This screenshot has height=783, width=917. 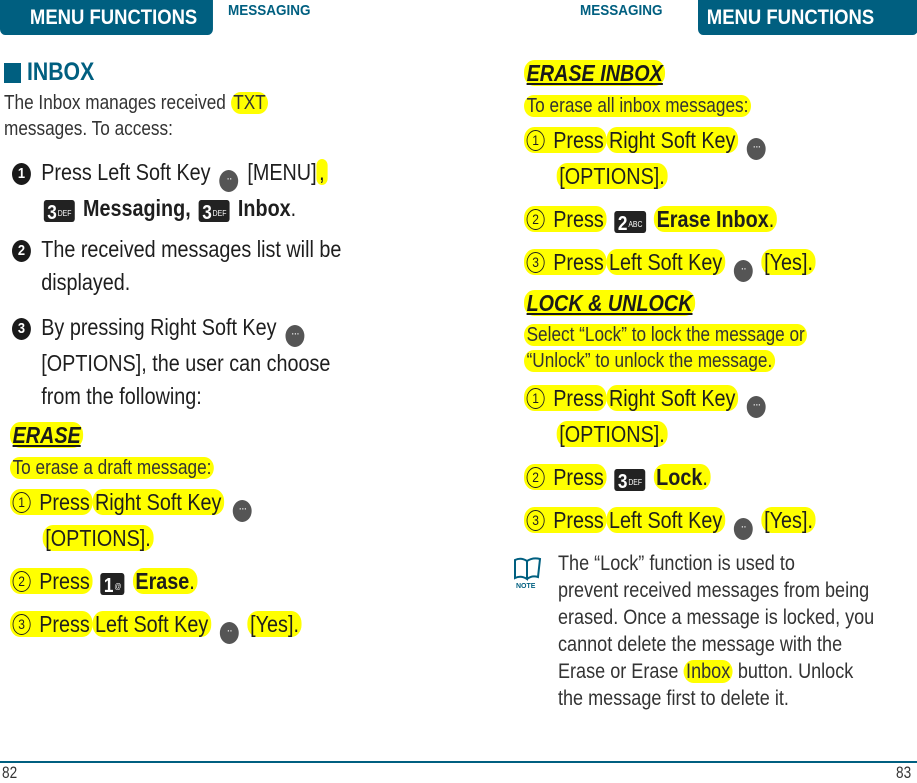 What do you see at coordinates (21, 251) in the screenshot?
I see `step-number-2: 2` at bounding box center [21, 251].